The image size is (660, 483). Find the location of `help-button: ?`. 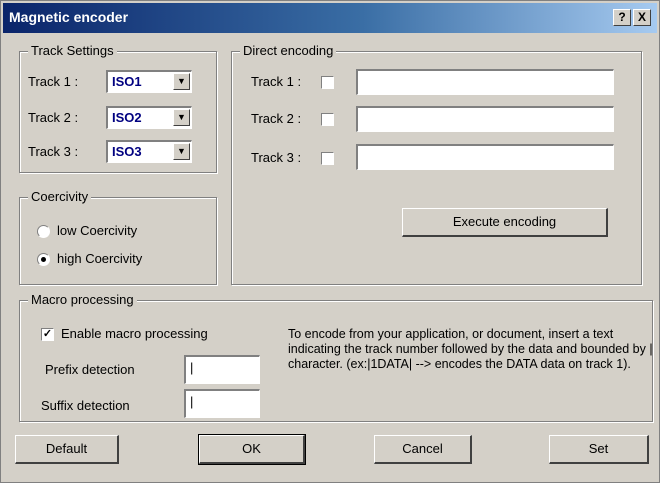

help-button: ? is located at coordinates (622, 17).